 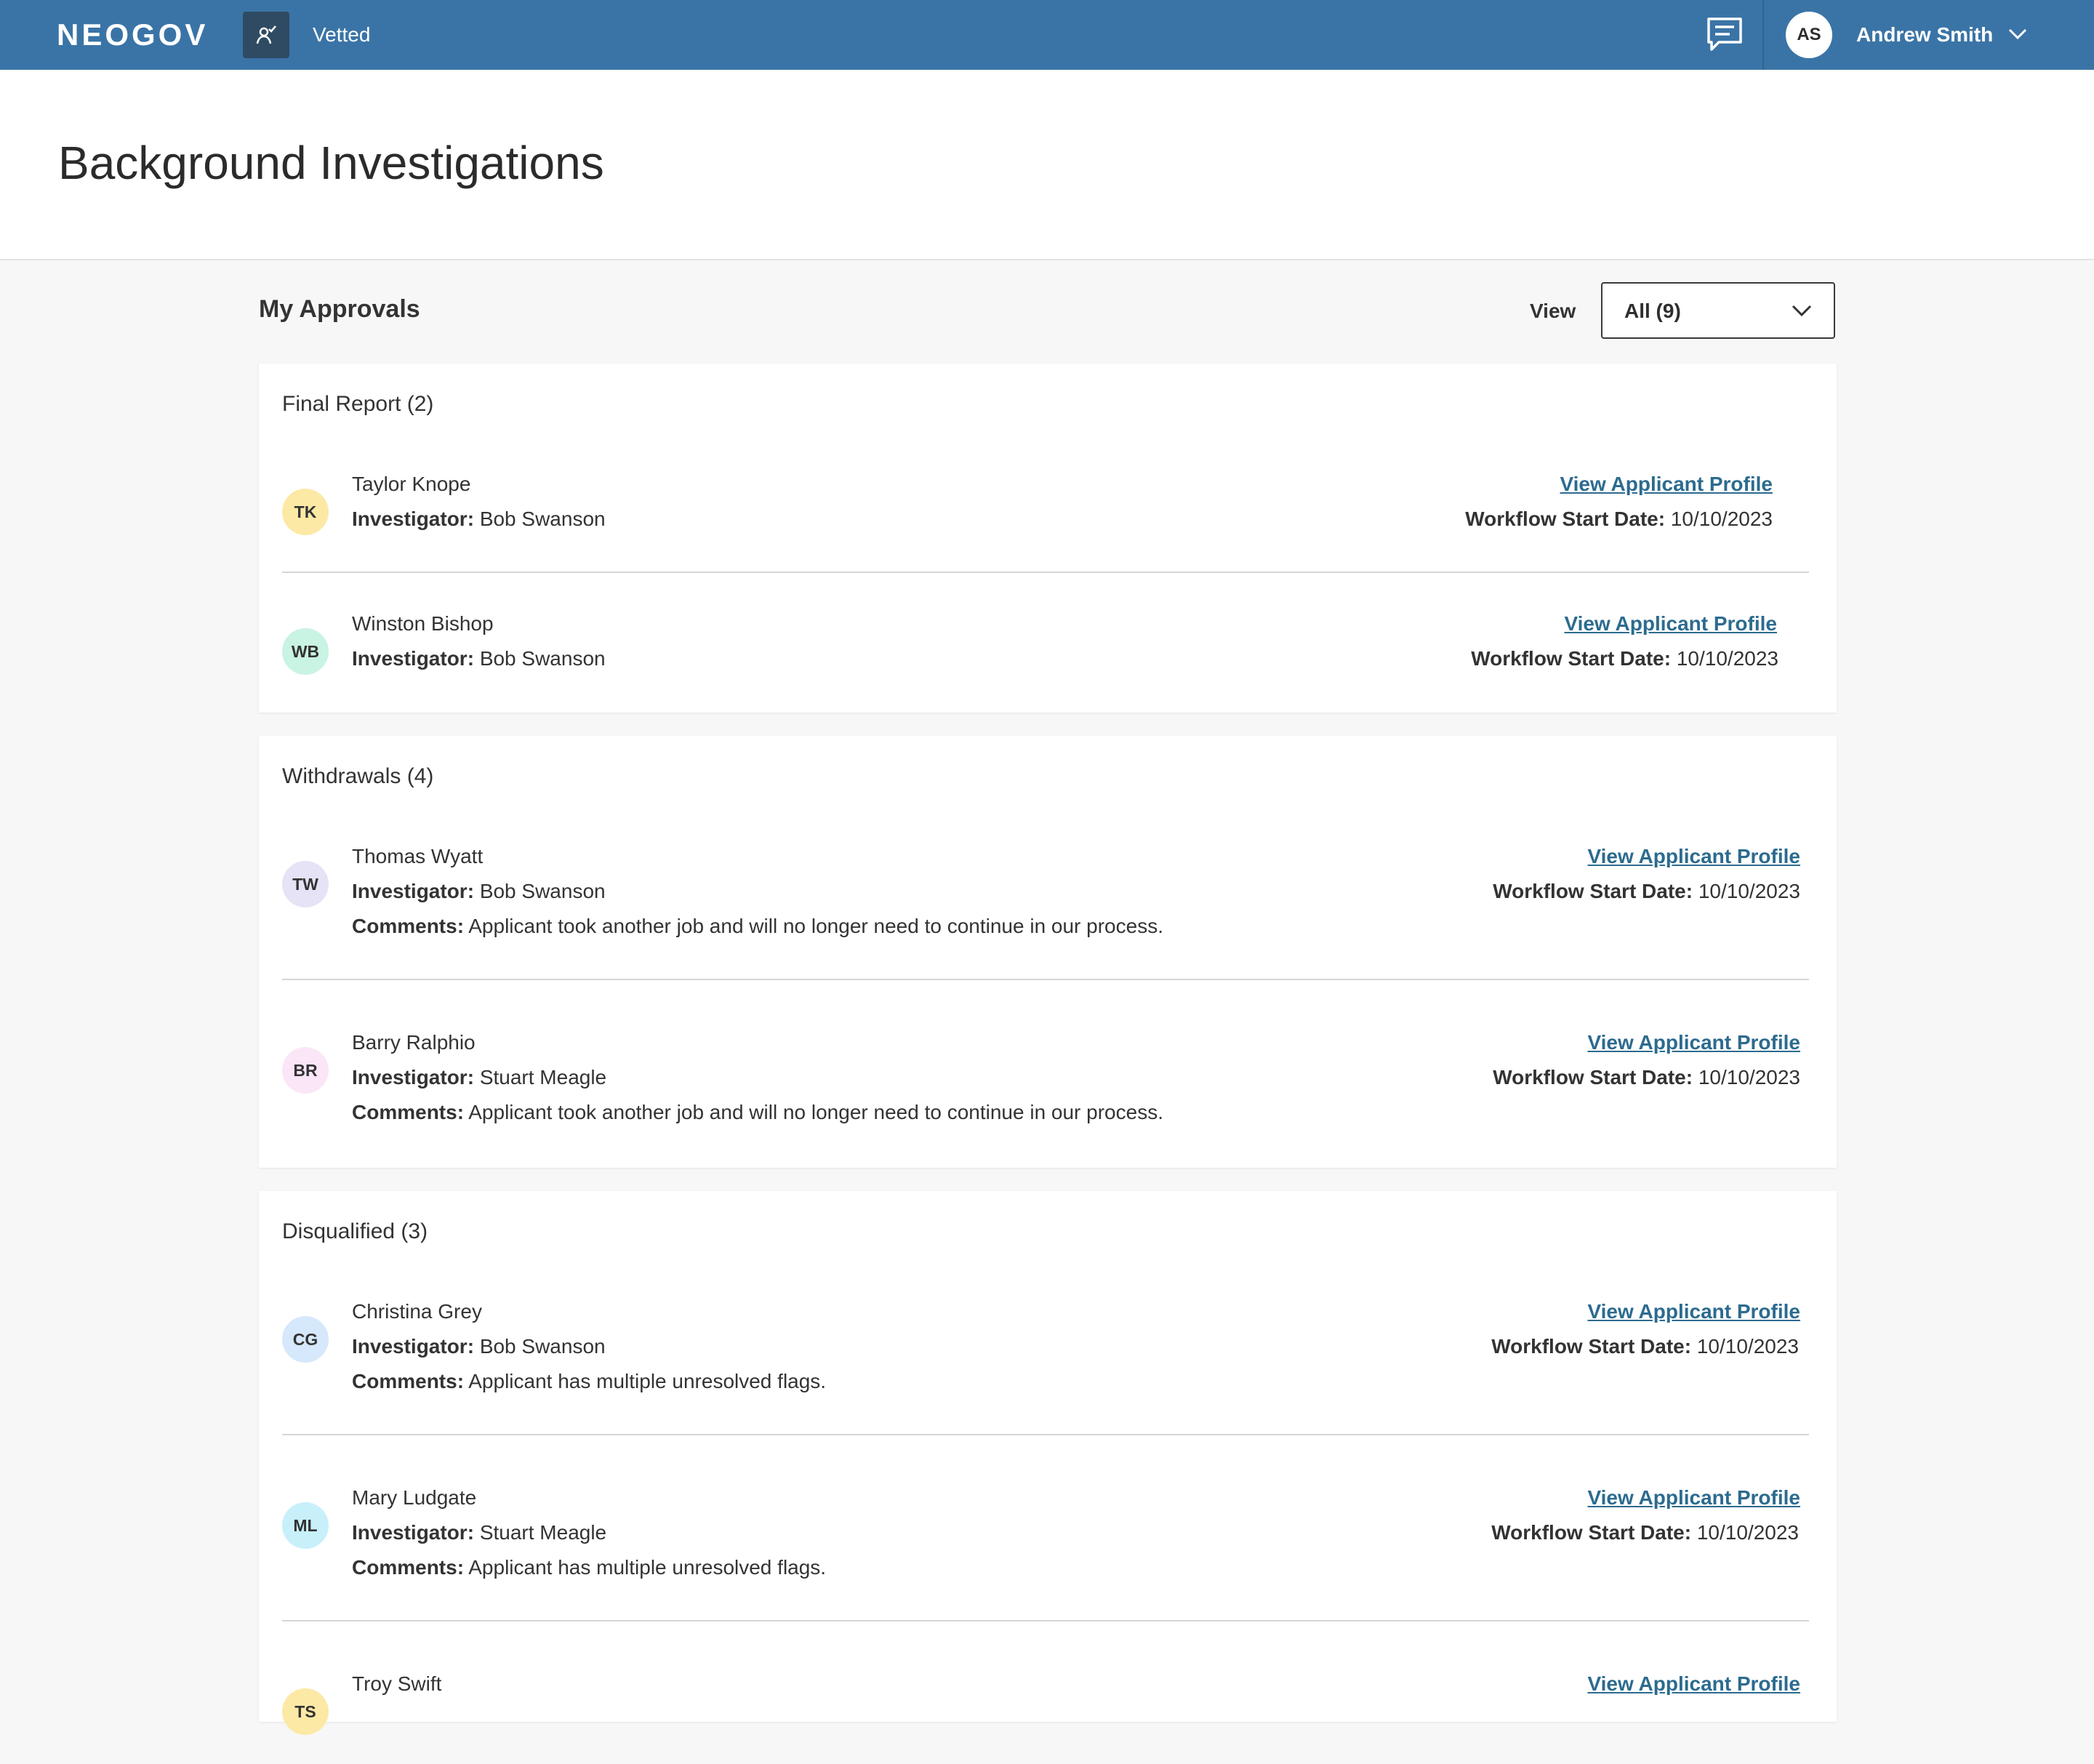 What do you see at coordinates (305, 1711) in the screenshot?
I see `applicant-avatar: TS` at bounding box center [305, 1711].